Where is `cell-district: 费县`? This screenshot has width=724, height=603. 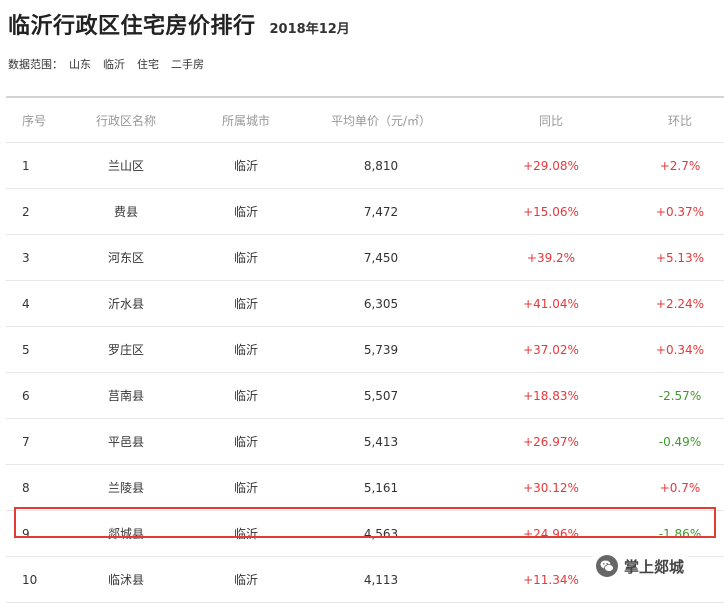
cell-district: 费县 is located at coordinates (125, 212).